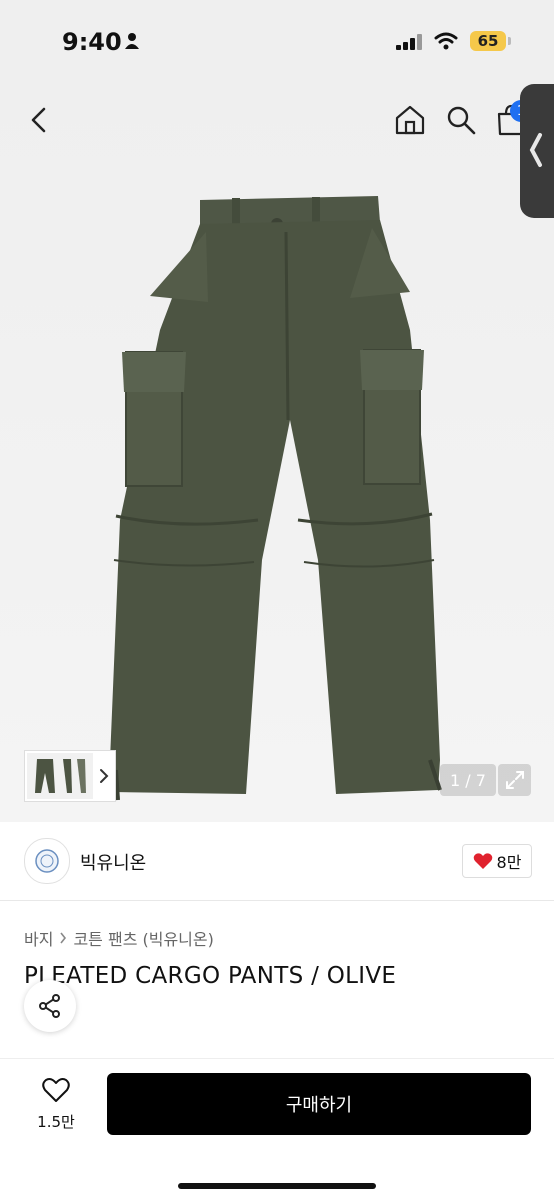 Image resolution: width=554 pixels, height=1201 pixels. I want to click on share-button, so click(50, 1006).